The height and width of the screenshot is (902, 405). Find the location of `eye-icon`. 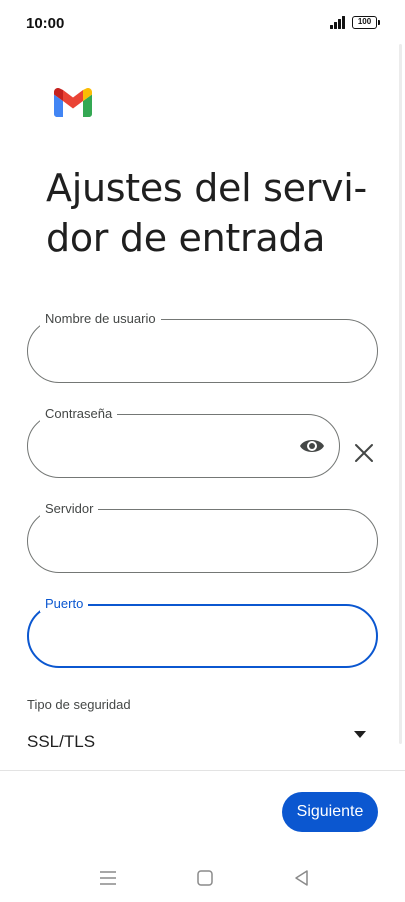

eye-icon is located at coordinates (312, 446).